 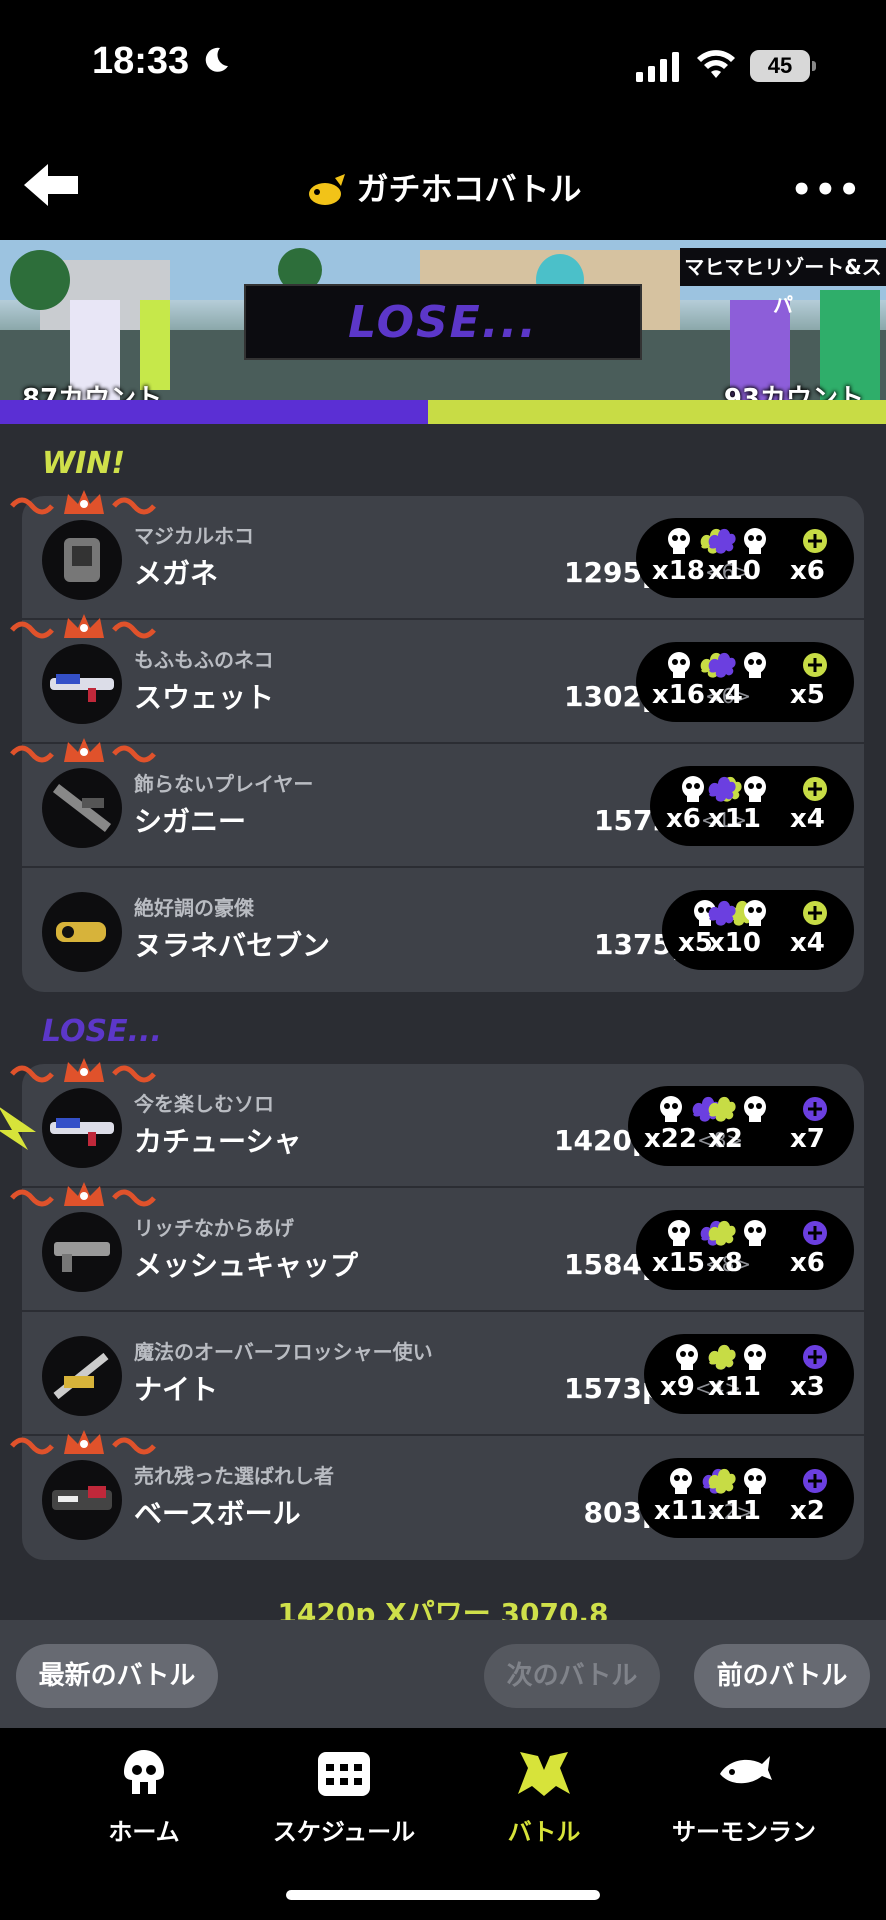 I want to click on status-bar: 18:33 45, so click(x=443, y=65).